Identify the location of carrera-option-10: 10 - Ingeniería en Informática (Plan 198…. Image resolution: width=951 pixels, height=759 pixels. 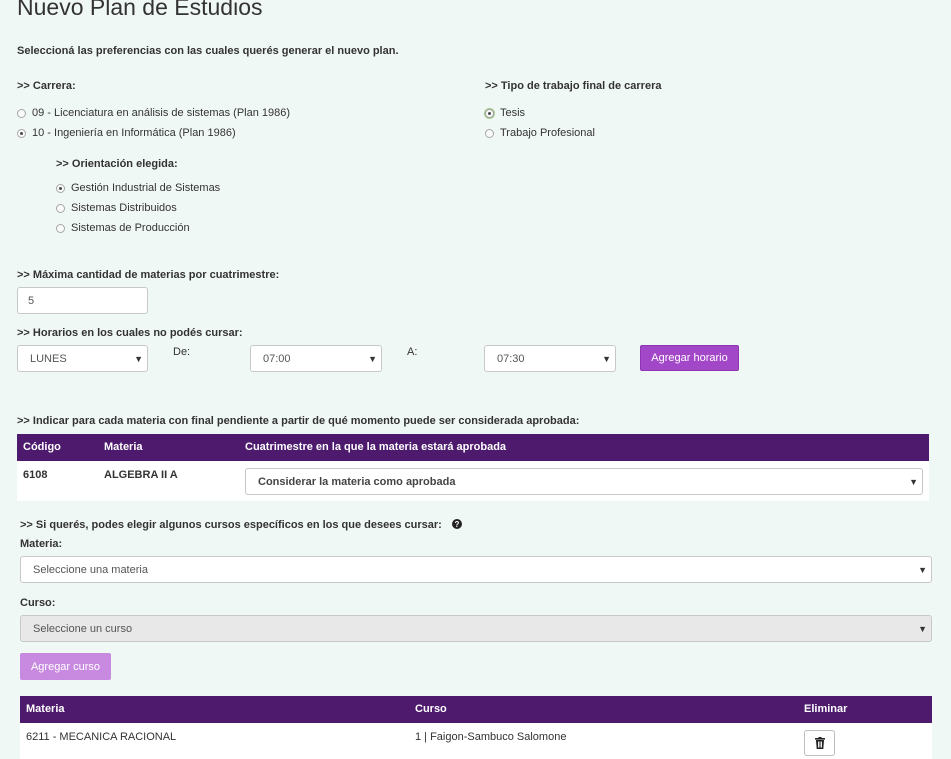
(126, 133).